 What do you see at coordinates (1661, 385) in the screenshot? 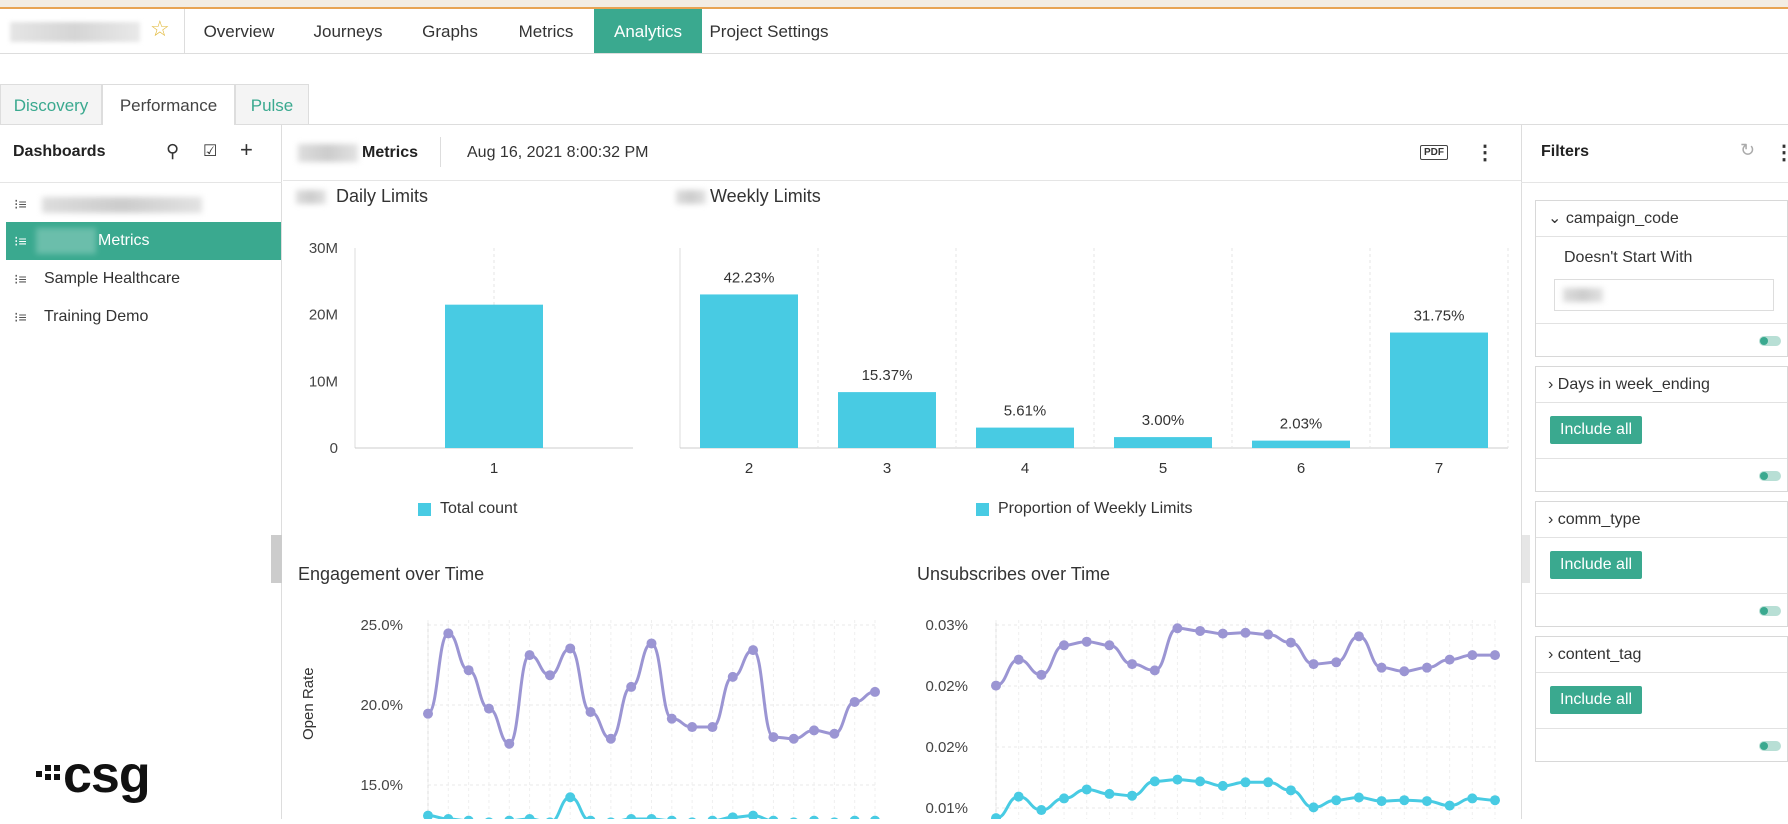
I see `filter-header: › Days in week_ending` at bounding box center [1661, 385].